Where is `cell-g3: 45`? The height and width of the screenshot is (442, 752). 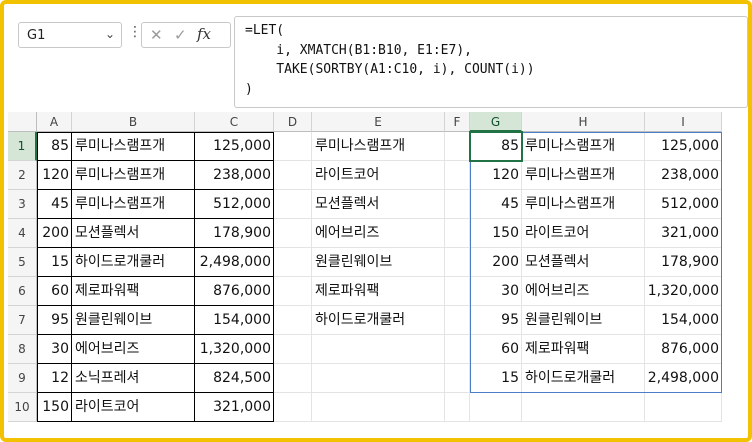
cell-g3: 45 is located at coordinates (496, 204).